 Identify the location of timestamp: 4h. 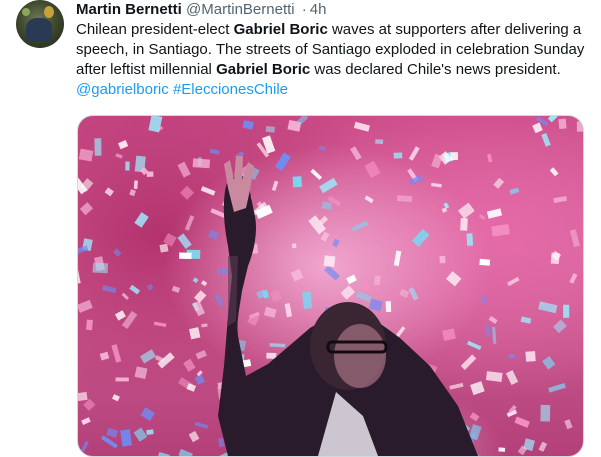
(318, 9).